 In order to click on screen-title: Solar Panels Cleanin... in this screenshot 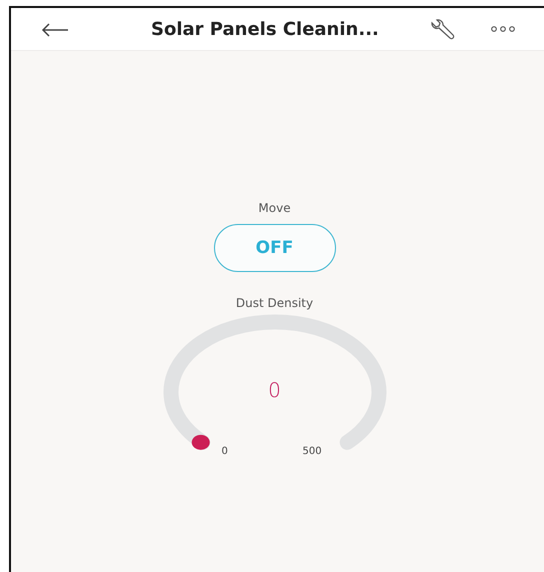, I will do `click(265, 29)`.